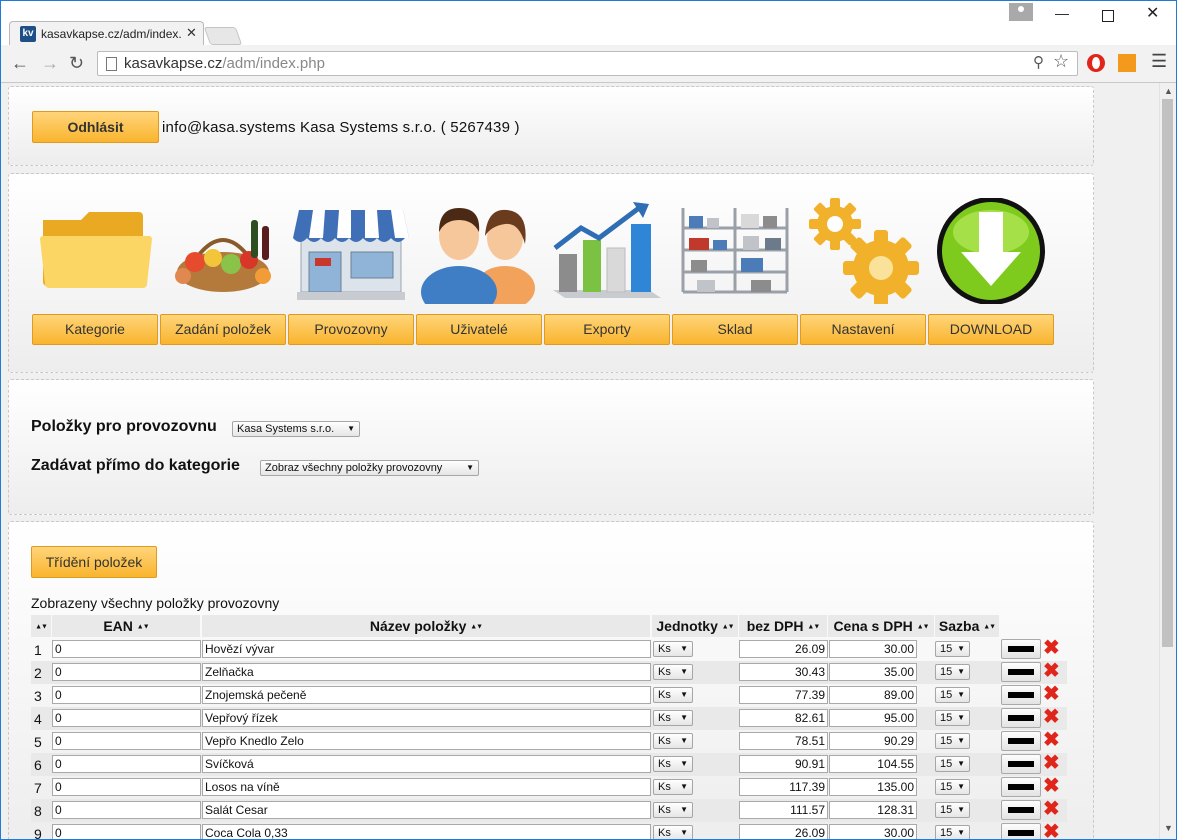  I want to click on zoom-icon: ⚲, so click(1038, 62).